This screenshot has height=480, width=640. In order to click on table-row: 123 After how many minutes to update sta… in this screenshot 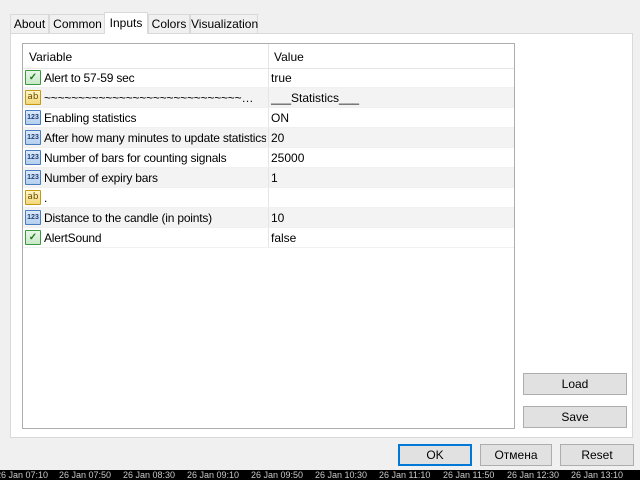, I will do `click(268, 138)`.